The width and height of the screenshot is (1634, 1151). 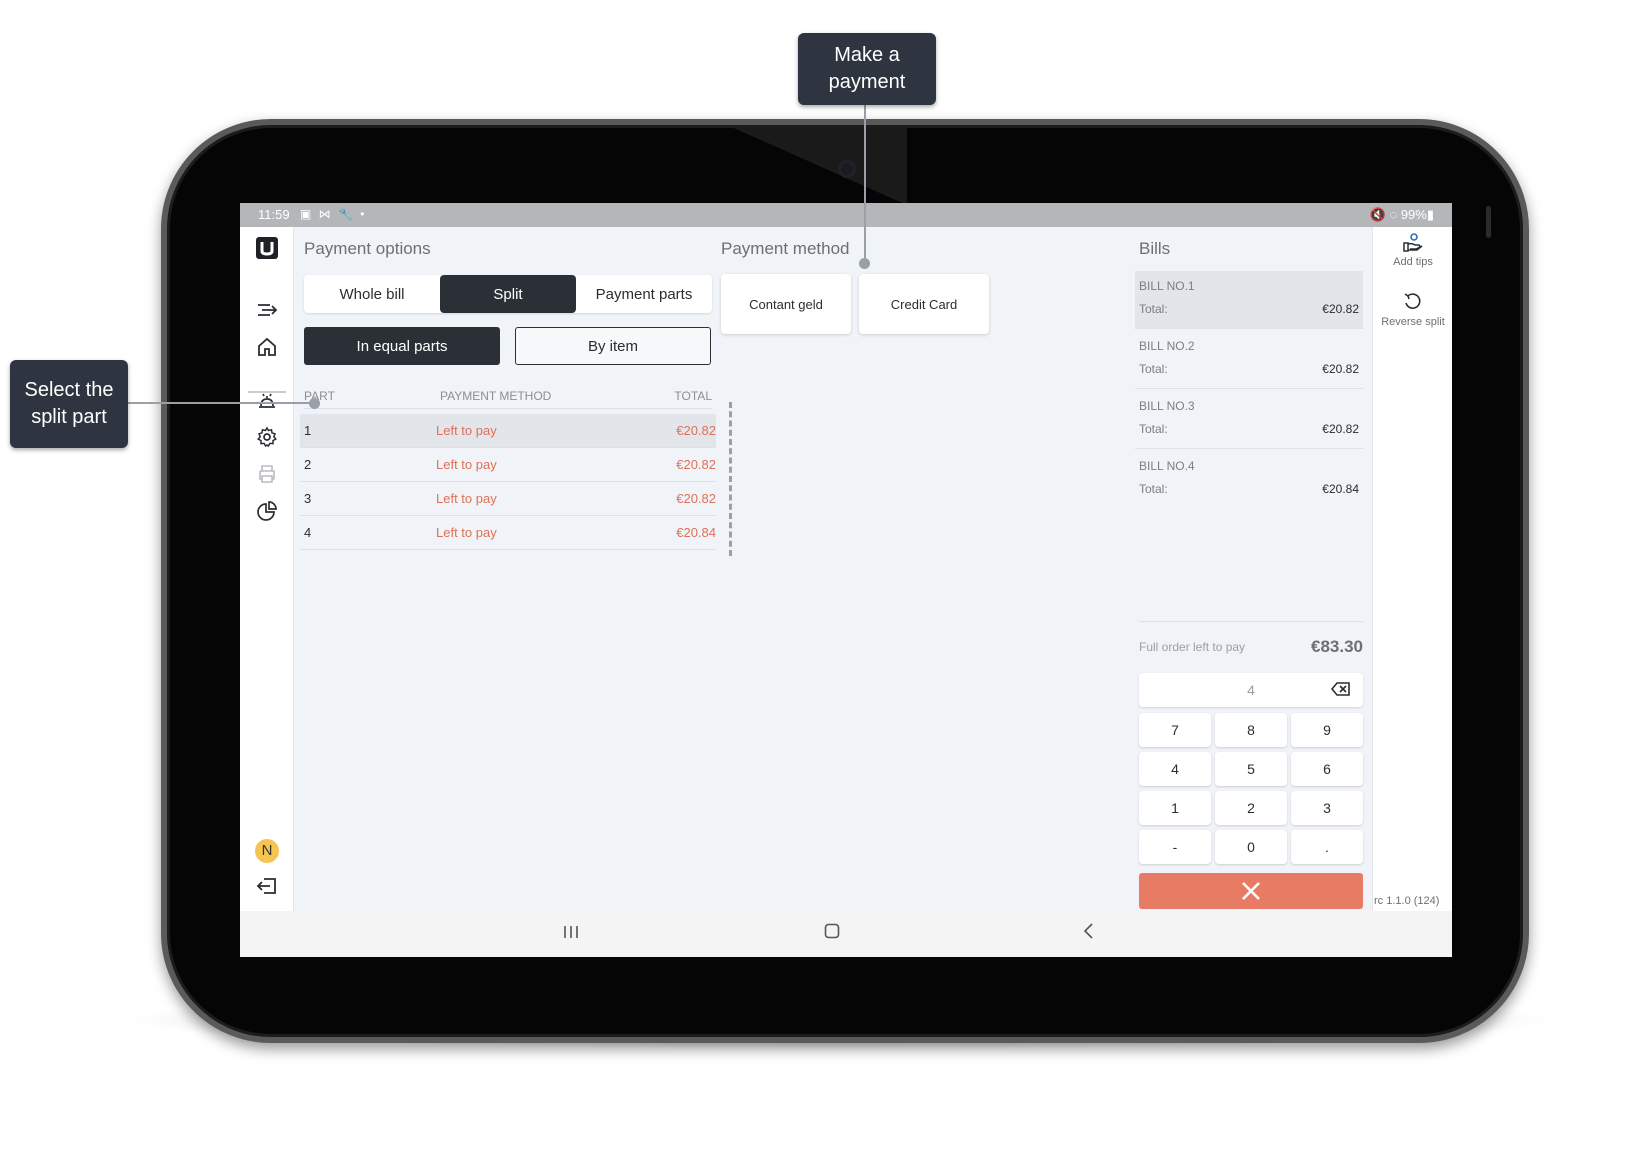 I want to click on notification-icons: ▣ ⋈ 🔧 •, so click(x=333, y=214).